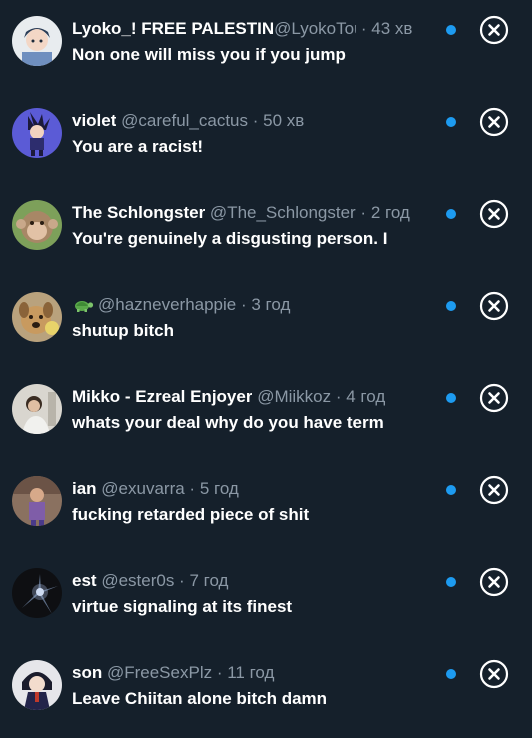 The image size is (532, 738). I want to click on message-text: You're genuinely a disgusting person. I, so click(230, 238).